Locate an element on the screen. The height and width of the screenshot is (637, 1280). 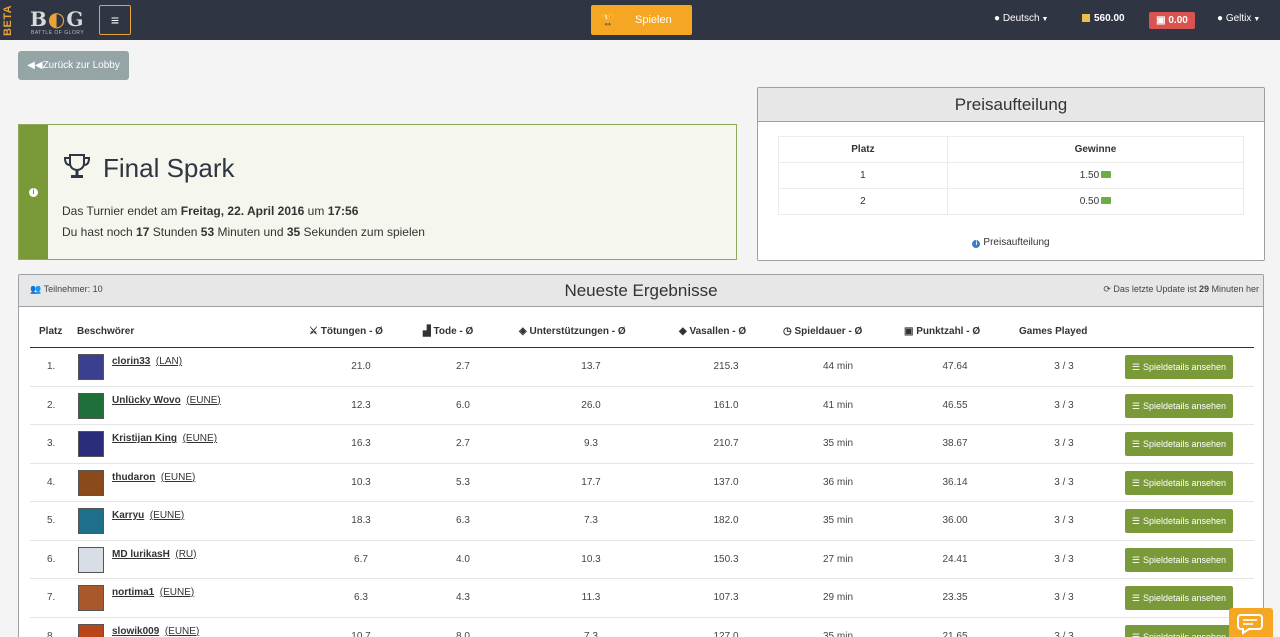
place-cell: 8. is located at coordinates (51, 633).